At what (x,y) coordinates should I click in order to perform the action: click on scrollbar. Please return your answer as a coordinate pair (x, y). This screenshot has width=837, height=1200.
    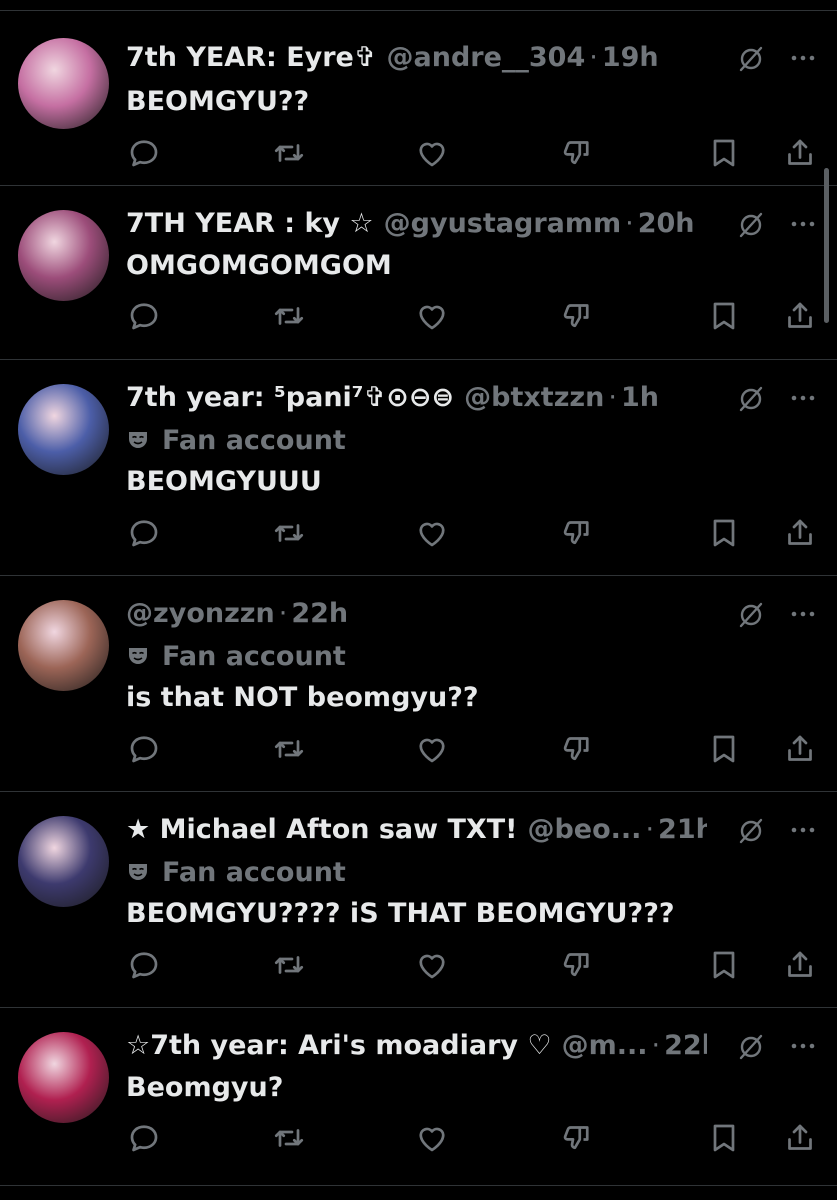
    Looking at the image, I should click on (826, 245).